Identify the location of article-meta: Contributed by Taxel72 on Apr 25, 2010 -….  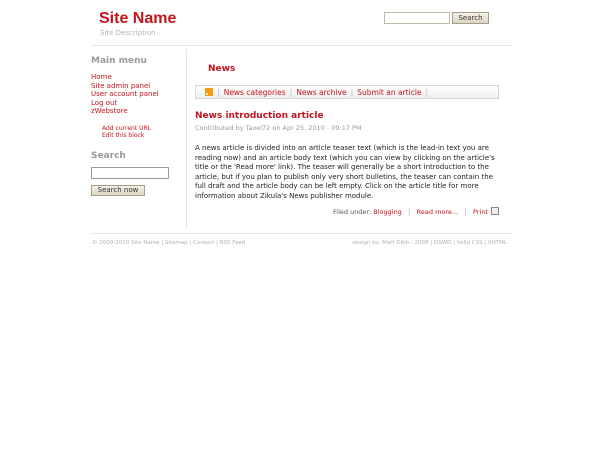
(278, 128).